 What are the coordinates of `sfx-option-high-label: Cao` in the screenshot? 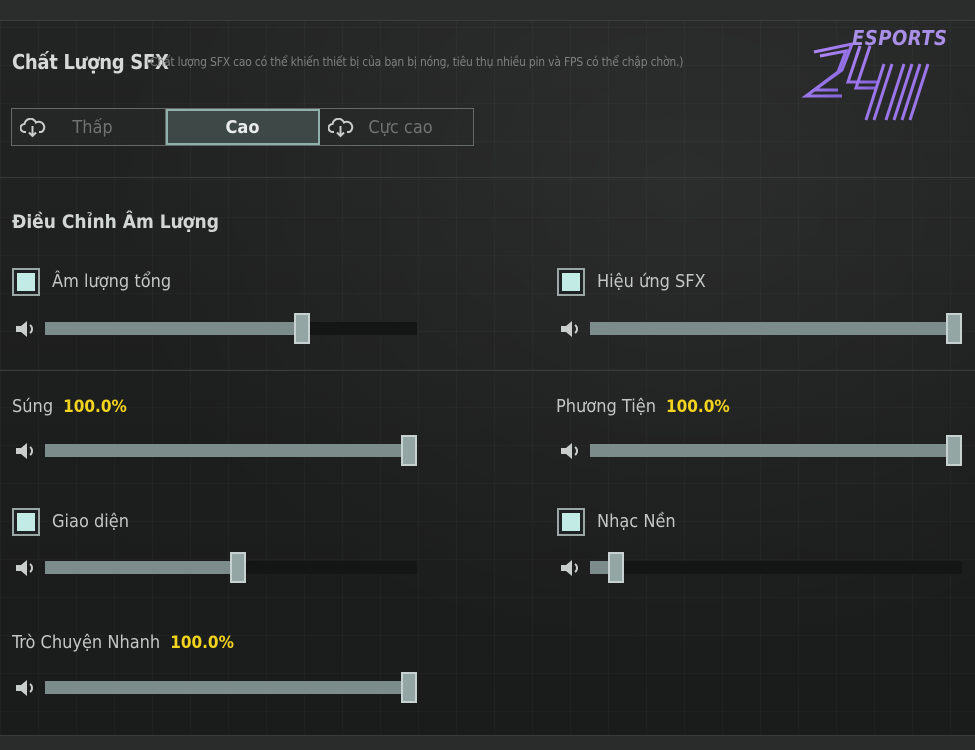 It's located at (242, 127).